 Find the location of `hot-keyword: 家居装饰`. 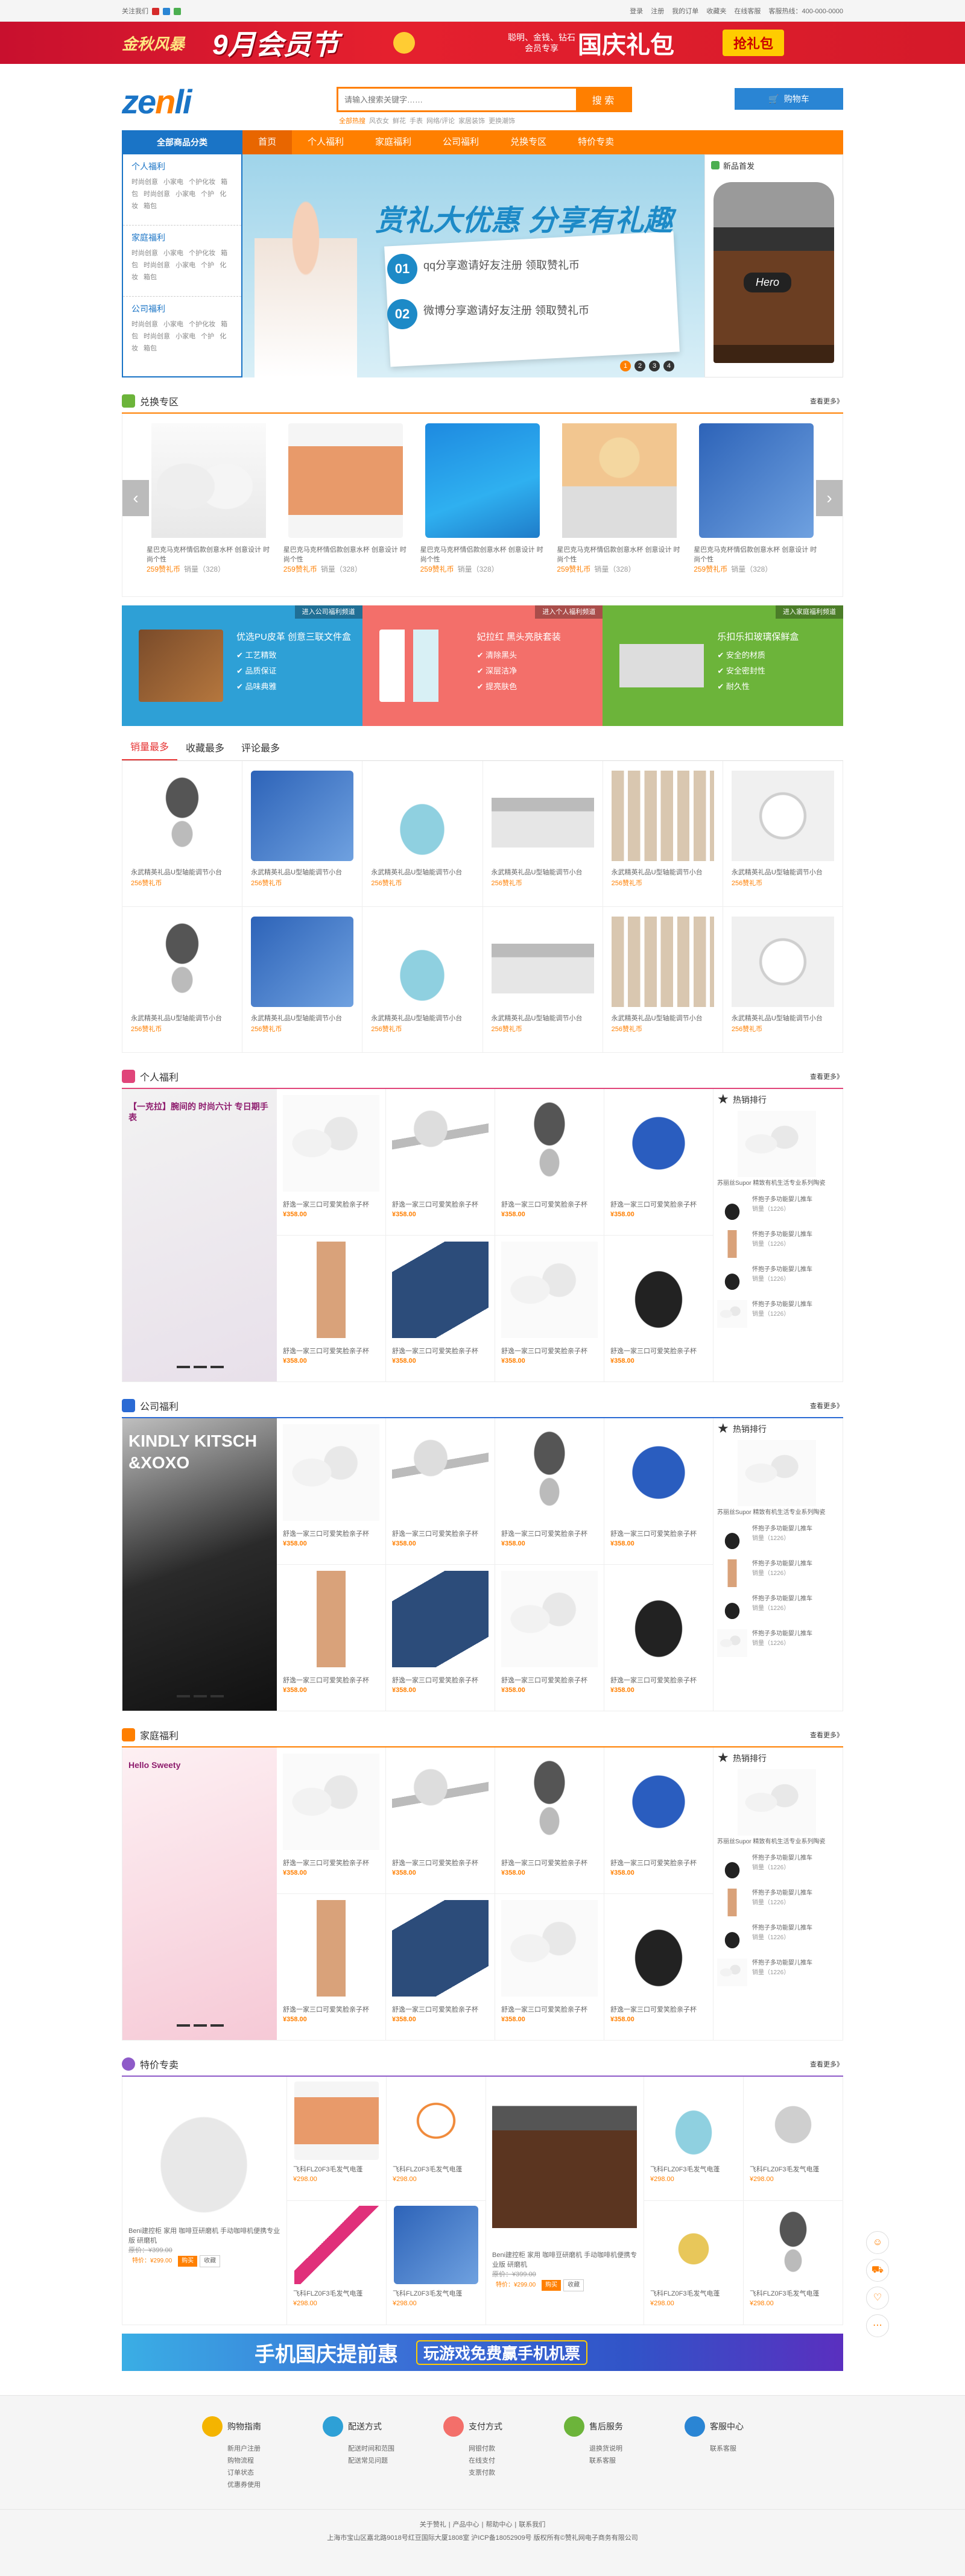

hot-keyword: 家居装饰 is located at coordinates (471, 121).